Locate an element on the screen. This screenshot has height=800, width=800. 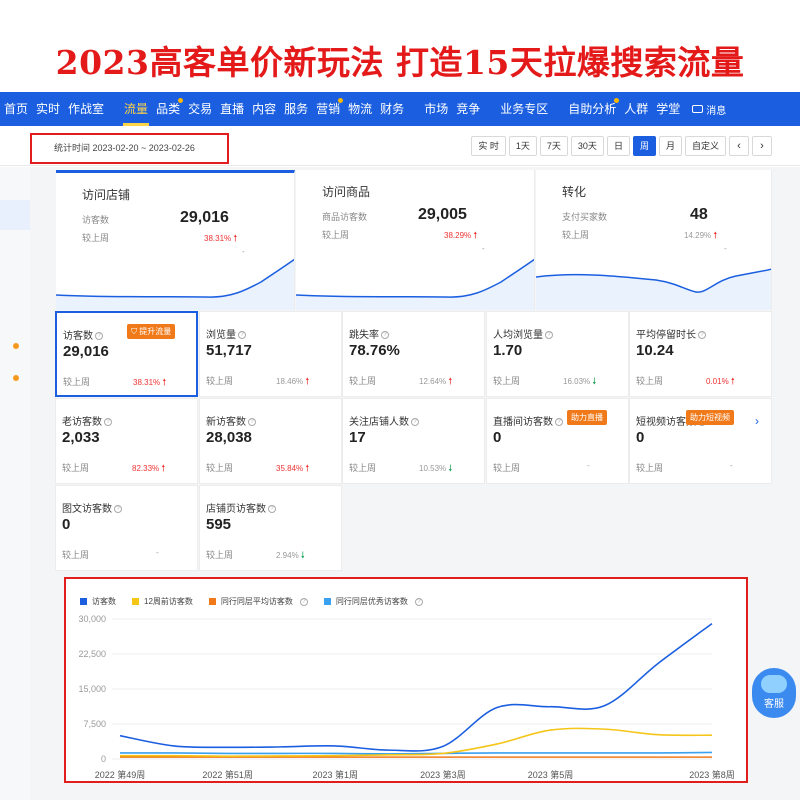
realtime-button: 实 时 is located at coordinates (488, 146).